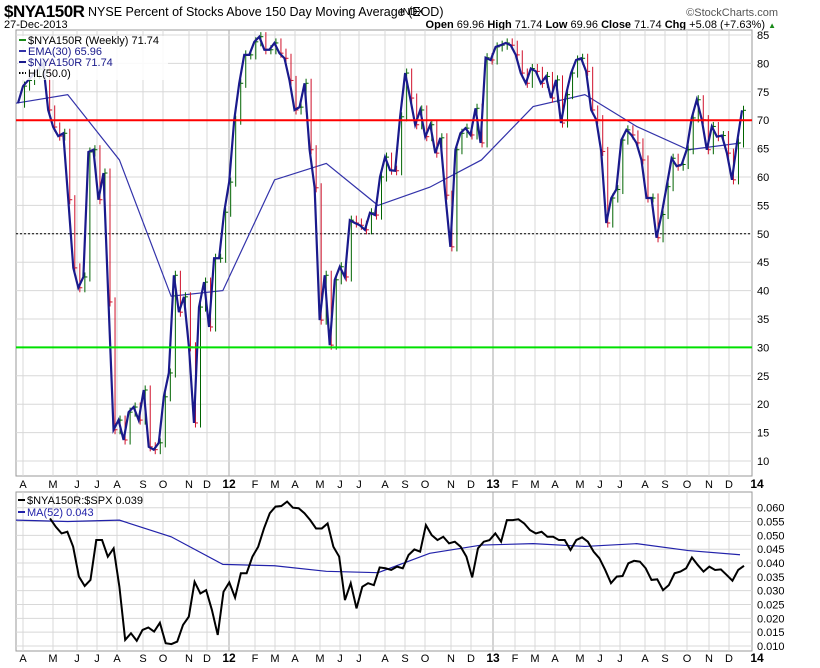 Image resolution: width=820 pixels, height=668 pixels. What do you see at coordinates (763, 93) in the screenshot?
I see `y-tick-label: 75` at bounding box center [763, 93].